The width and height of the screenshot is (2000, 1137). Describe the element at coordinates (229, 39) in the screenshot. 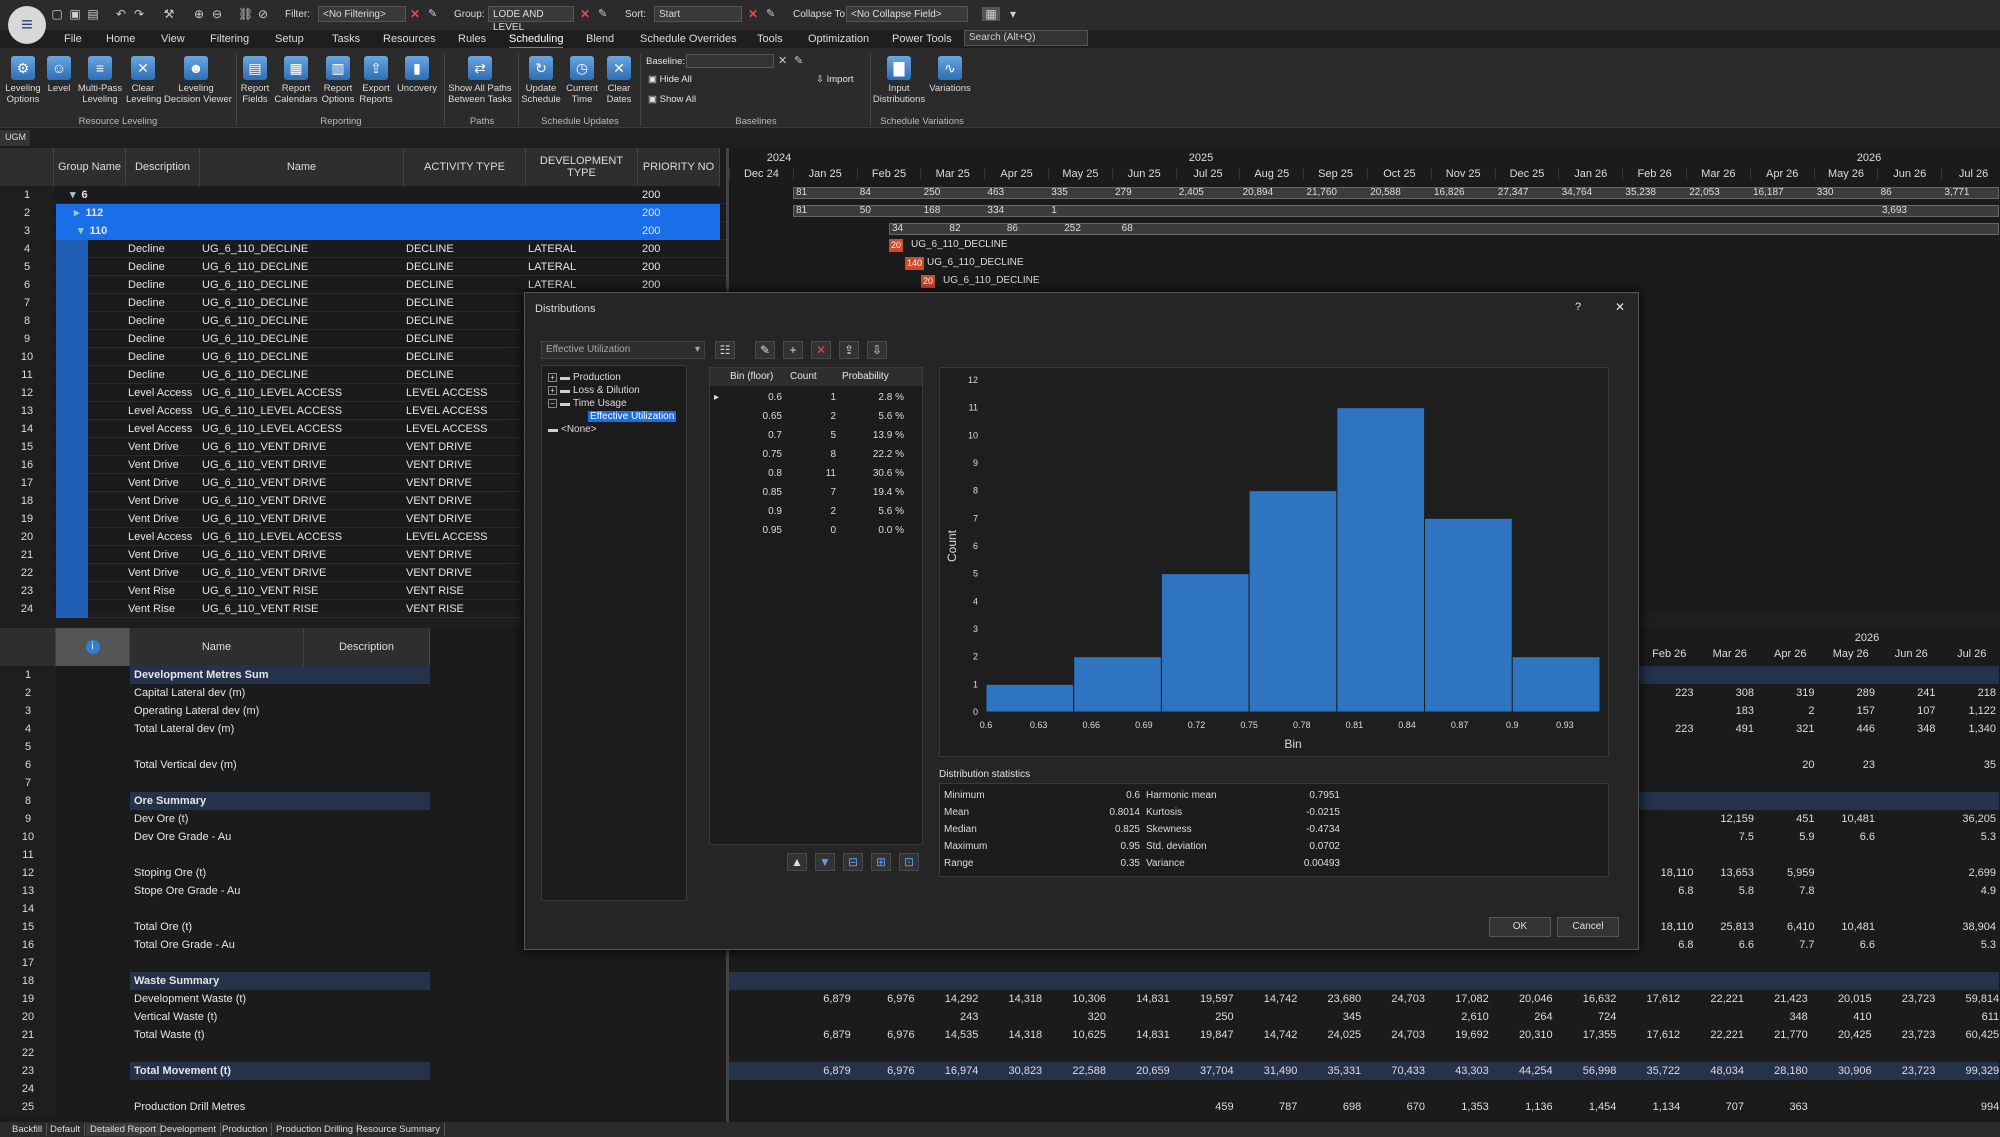

I see `tab-filtering: Filtering` at that location.